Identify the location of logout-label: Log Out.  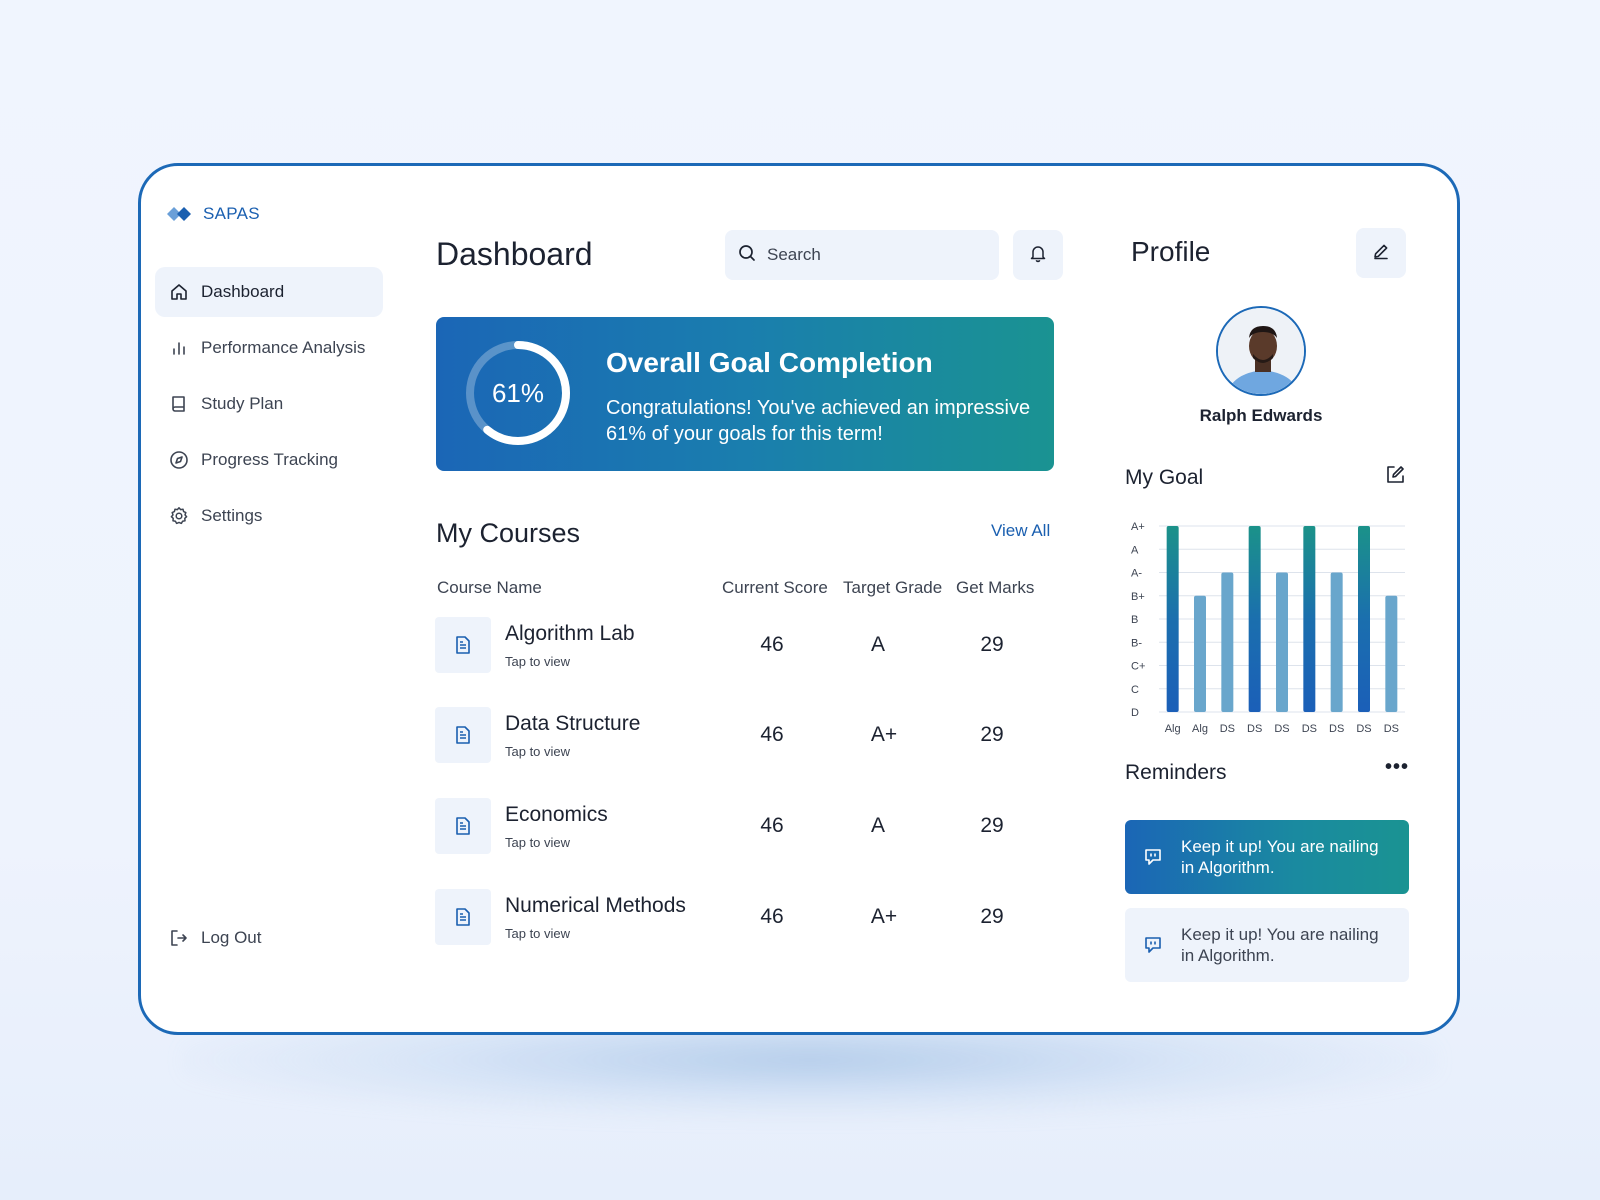
(231, 937).